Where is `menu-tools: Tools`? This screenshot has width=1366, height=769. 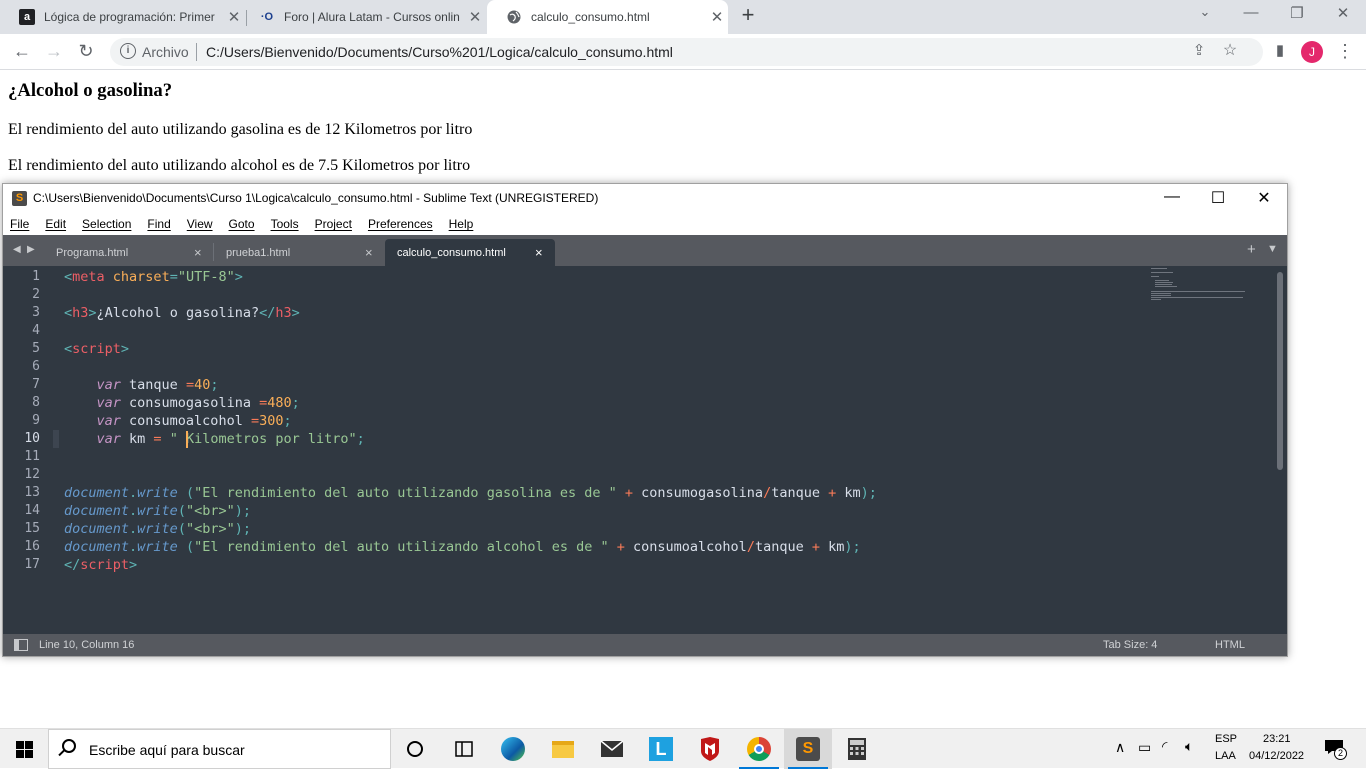 menu-tools: Tools is located at coordinates (285, 224).